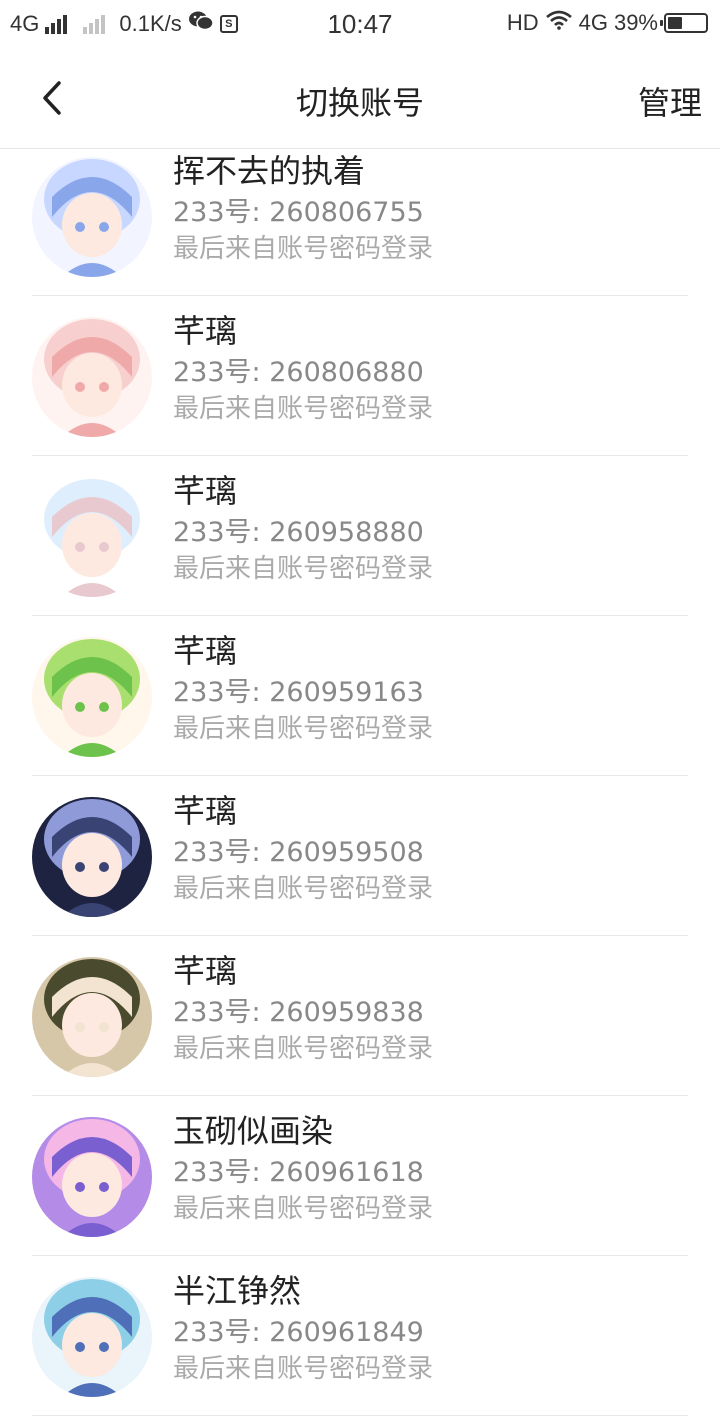  Describe the element at coordinates (237, 1291) in the screenshot. I see `account-name: 半江铮然` at that location.